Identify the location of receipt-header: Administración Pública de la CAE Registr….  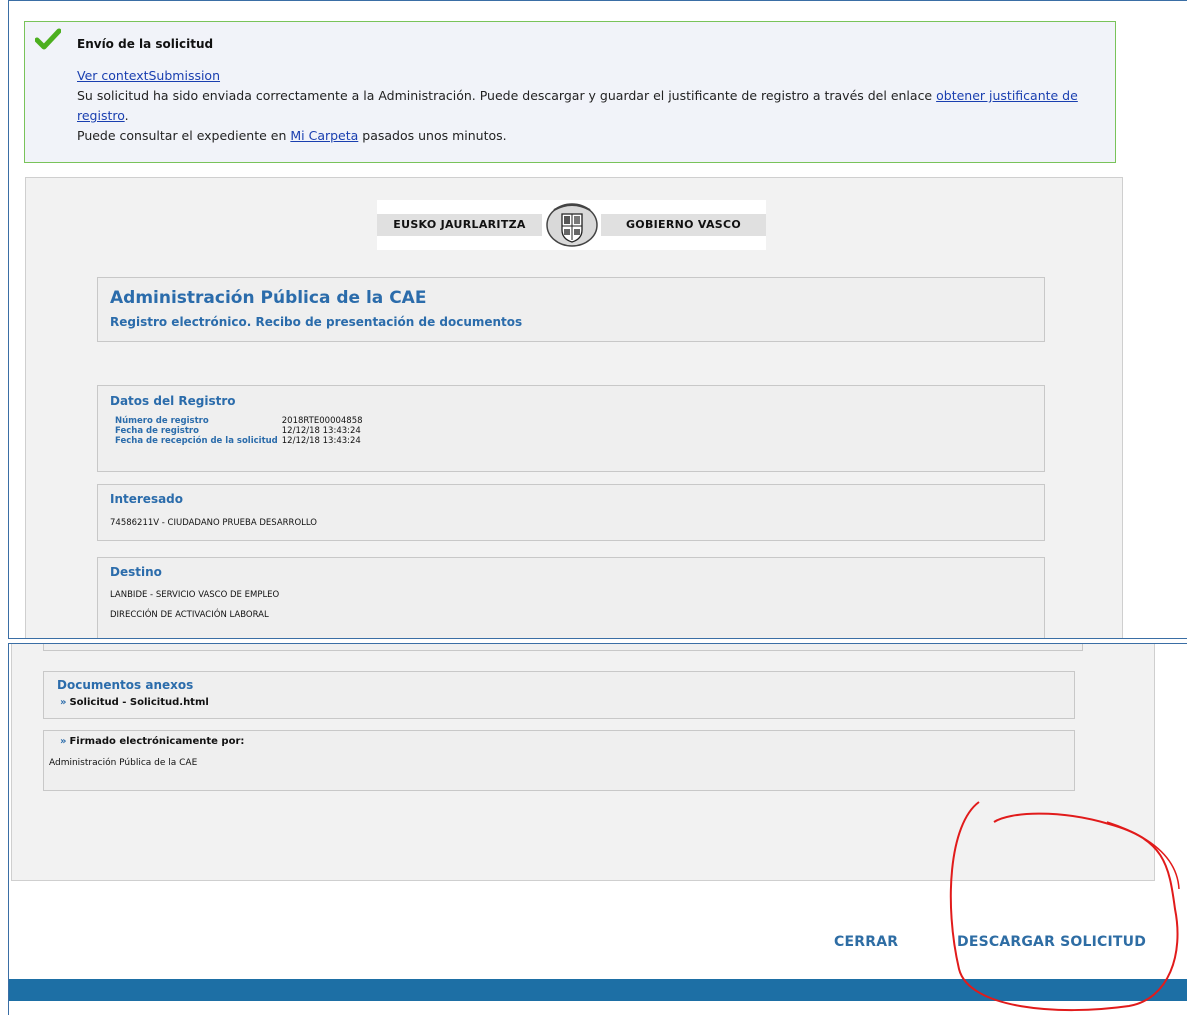
(571, 309).